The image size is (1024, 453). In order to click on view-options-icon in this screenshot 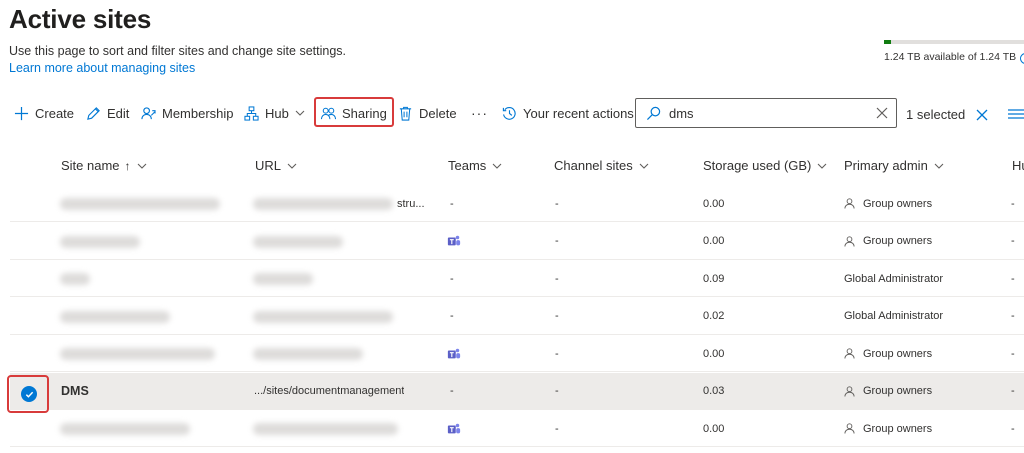, I will do `click(1016, 114)`.